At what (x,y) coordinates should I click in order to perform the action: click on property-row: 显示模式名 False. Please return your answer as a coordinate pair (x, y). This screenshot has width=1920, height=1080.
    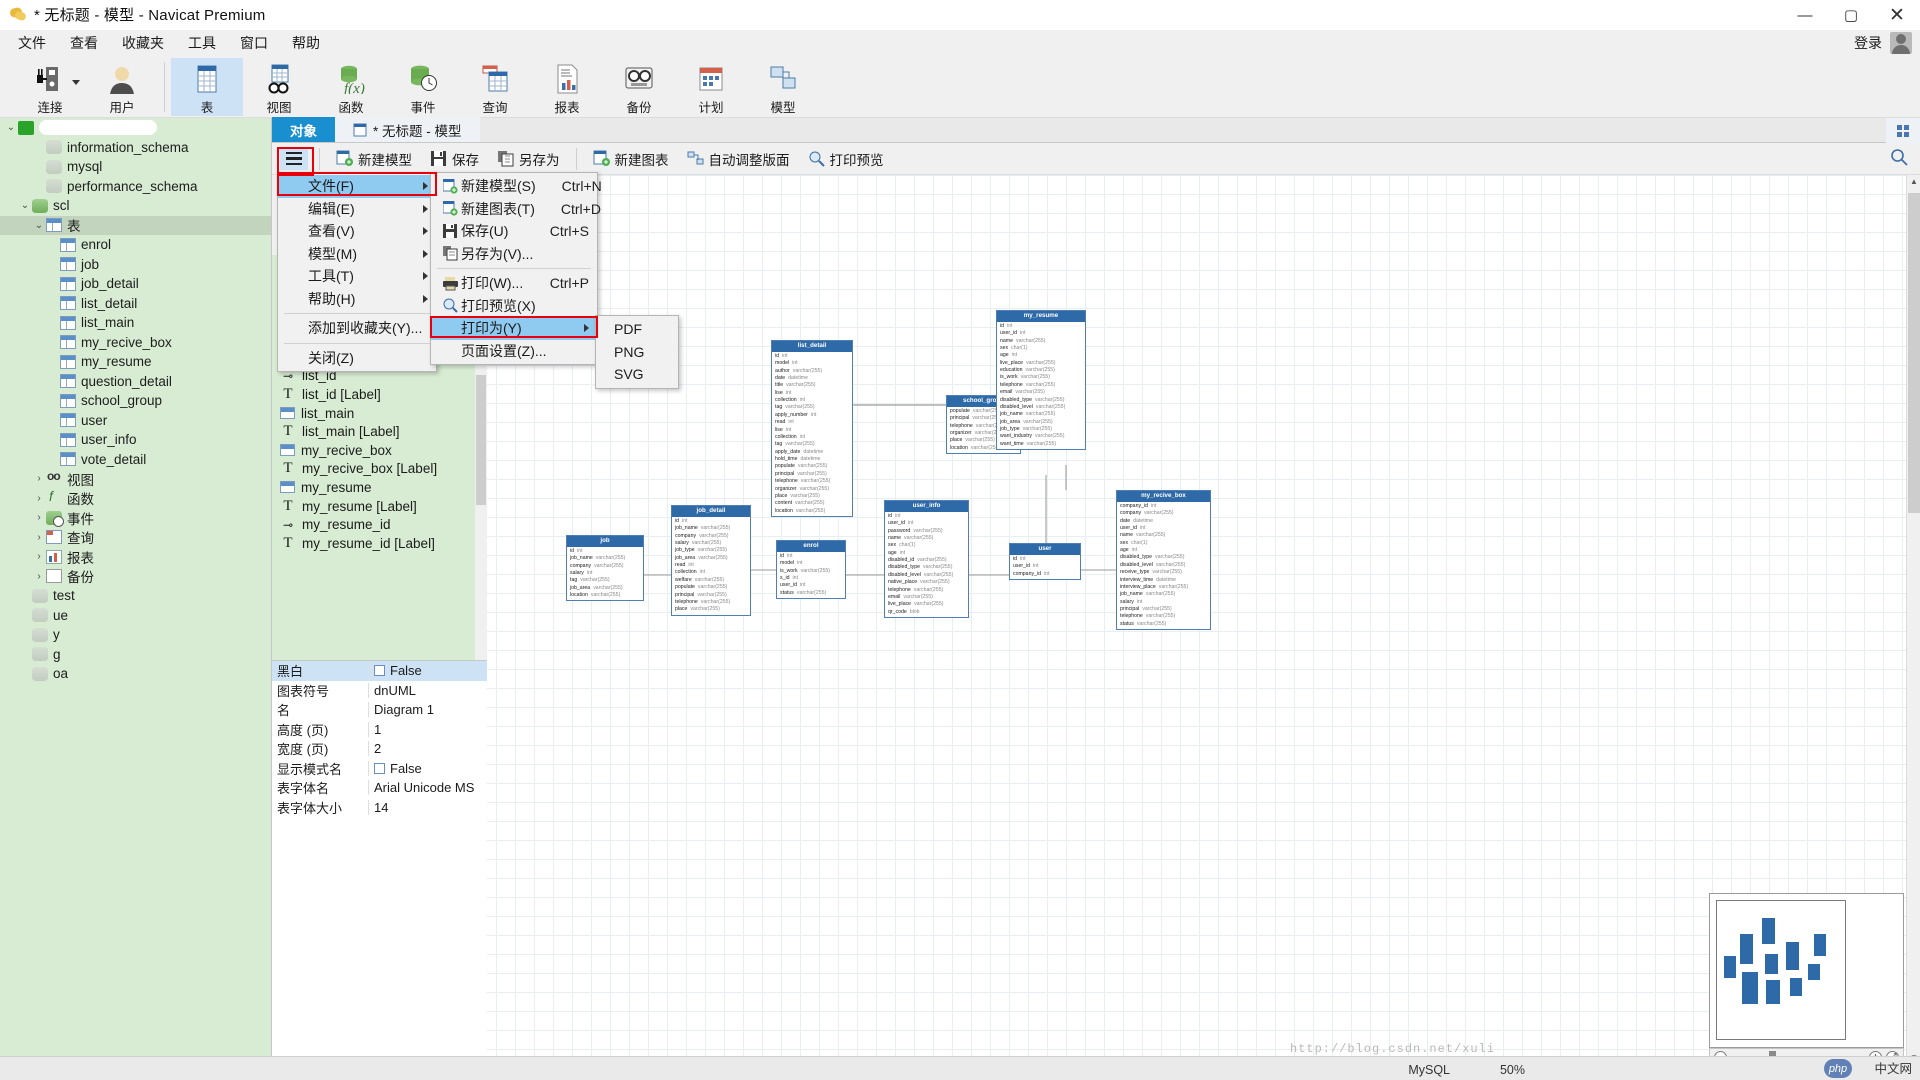
    Looking at the image, I should click on (379, 769).